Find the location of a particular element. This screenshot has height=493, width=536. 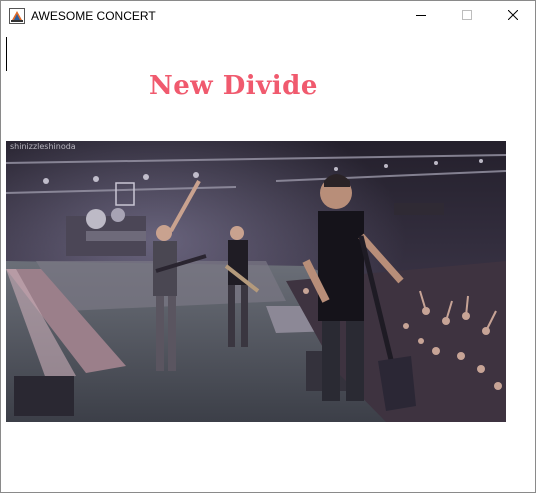

title-bar: AWESOME CONCERT is located at coordinates (268, 16).